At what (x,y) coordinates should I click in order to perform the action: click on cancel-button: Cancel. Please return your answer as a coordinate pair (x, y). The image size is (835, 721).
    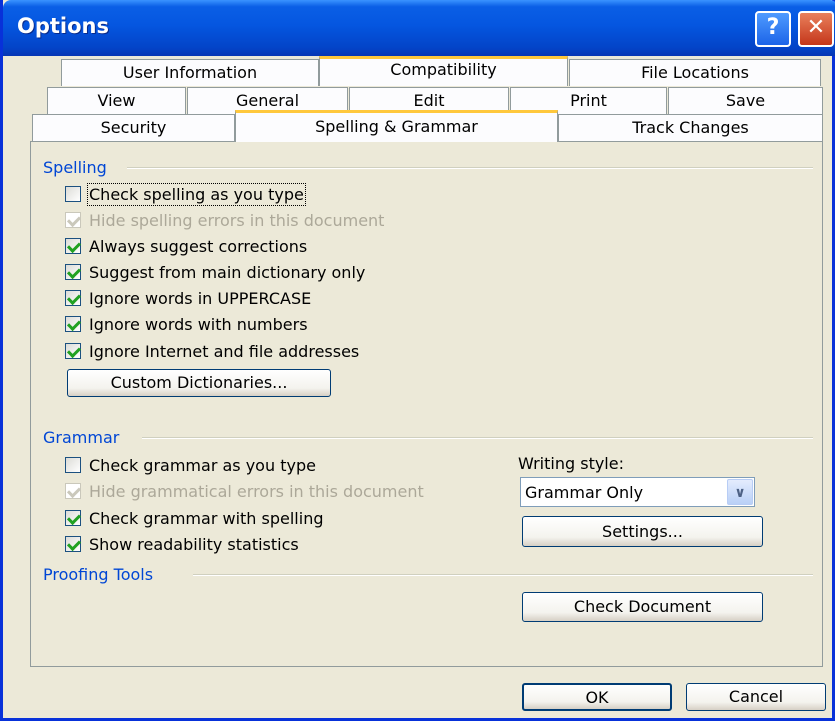
    Looking at the image, I should click on (756, 697).